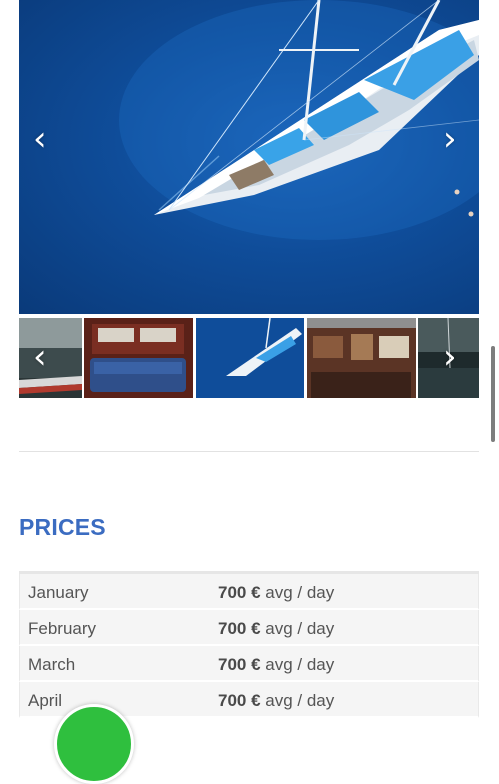 The image size is (499, 784). What do you see at coordinates (40, 357) in the screenshot?
I see `thumbnail-prev-arrow: ‹` at bounding box center [40, 357].